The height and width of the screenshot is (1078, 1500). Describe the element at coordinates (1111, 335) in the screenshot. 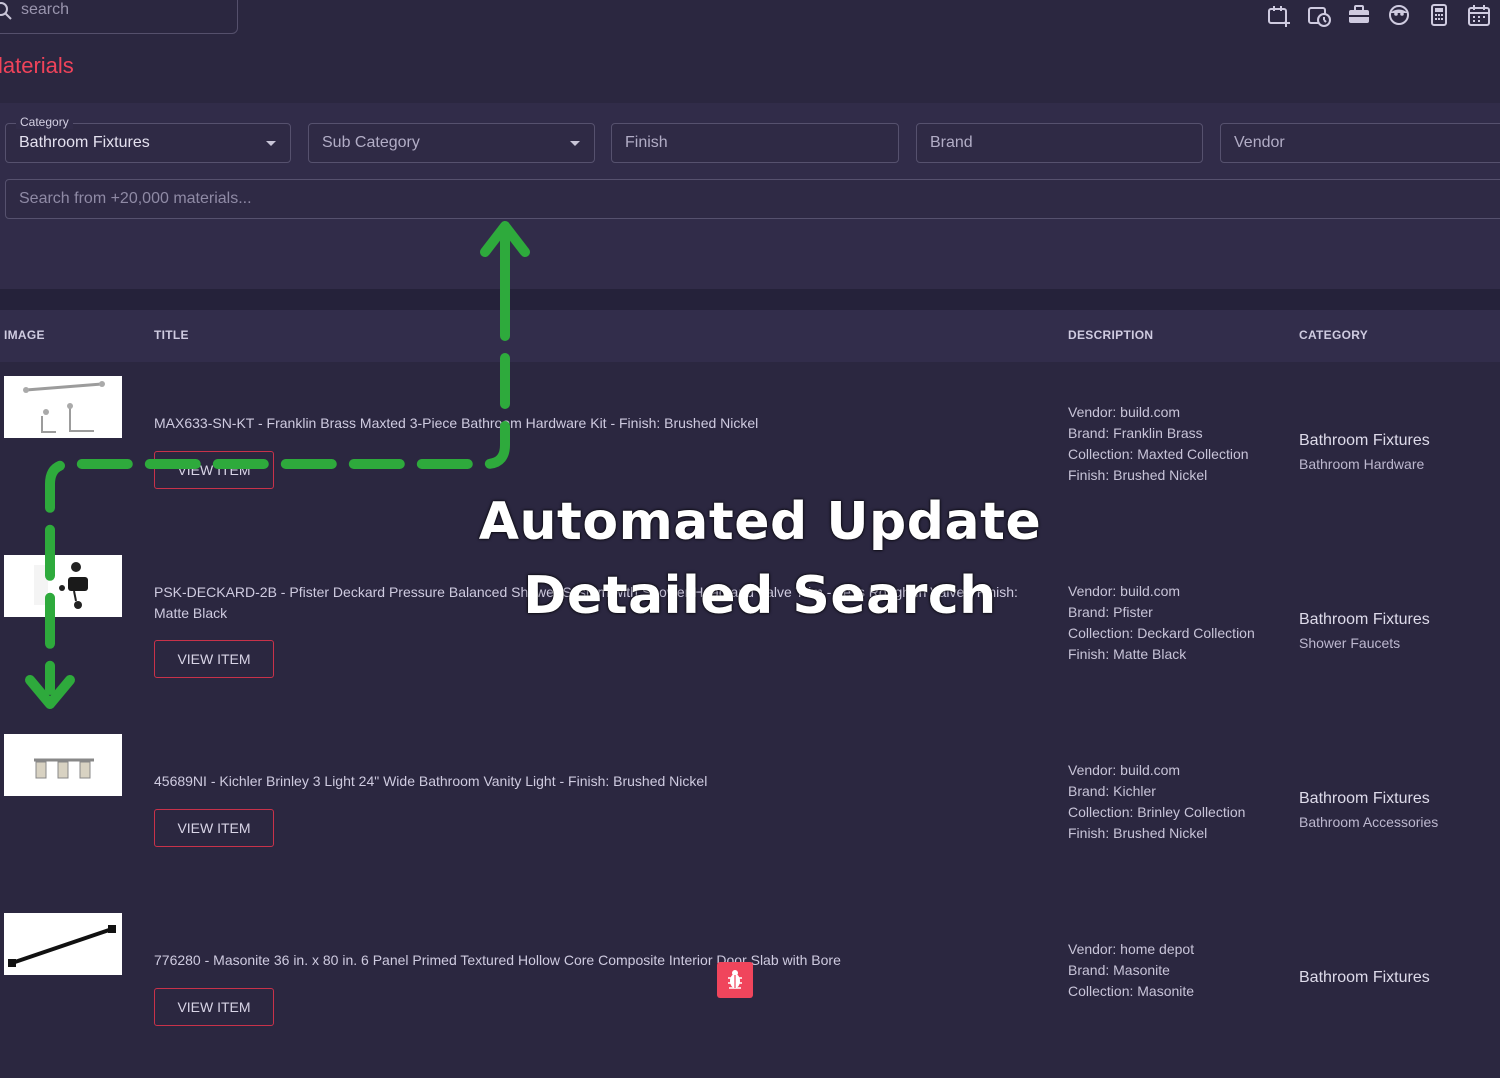

I see `column-header-description: DESCRIPTION` at that location.